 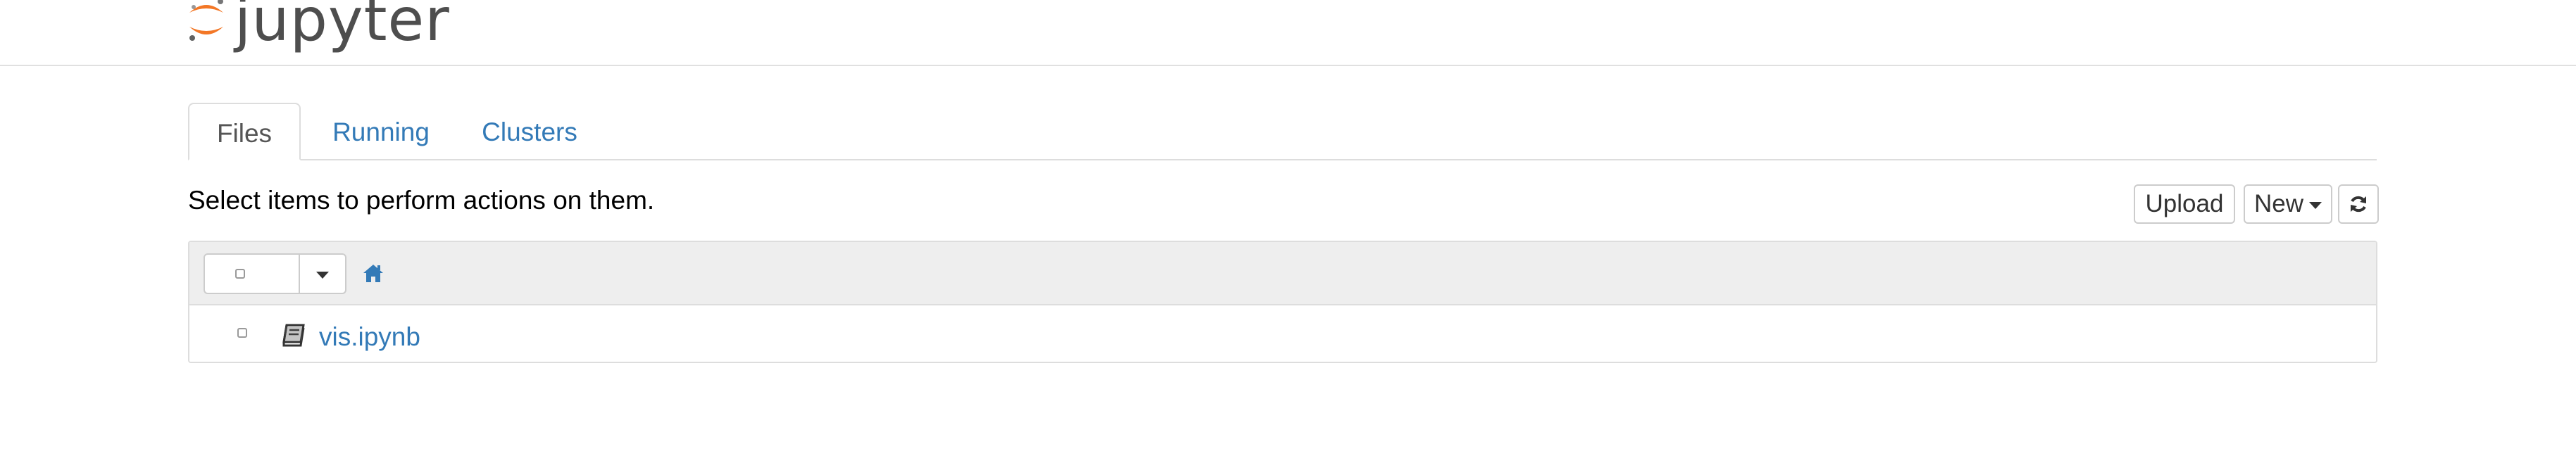 I want to click on tab-files: Files, so click(x=244, y=131).